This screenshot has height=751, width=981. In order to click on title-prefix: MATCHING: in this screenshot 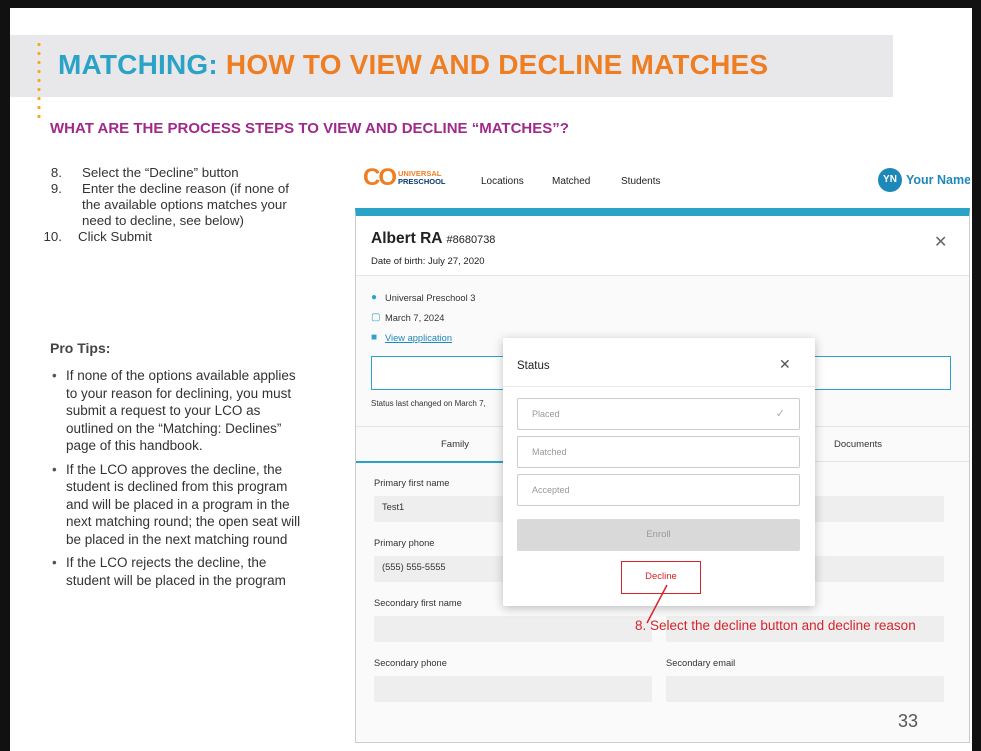, I will do `click(138, 64)`.